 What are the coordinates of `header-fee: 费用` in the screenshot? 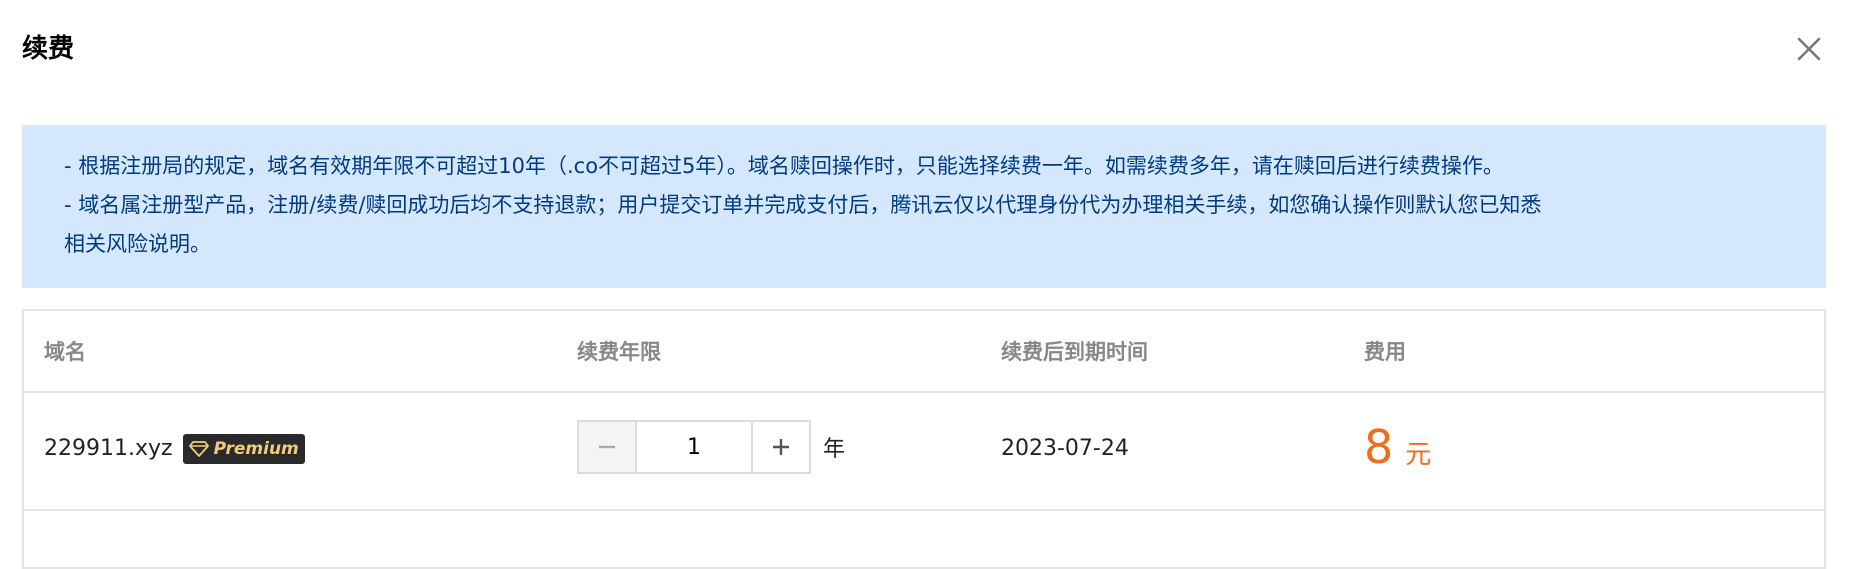 It's located at (1385, 352).